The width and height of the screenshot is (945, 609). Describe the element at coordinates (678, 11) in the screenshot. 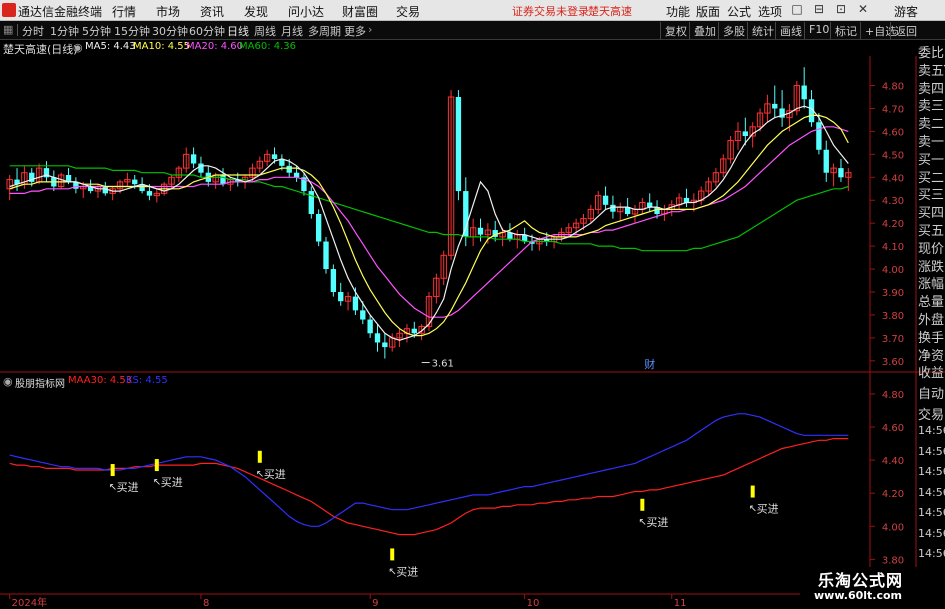

I see `menu-gongneng: 功能` at that location.